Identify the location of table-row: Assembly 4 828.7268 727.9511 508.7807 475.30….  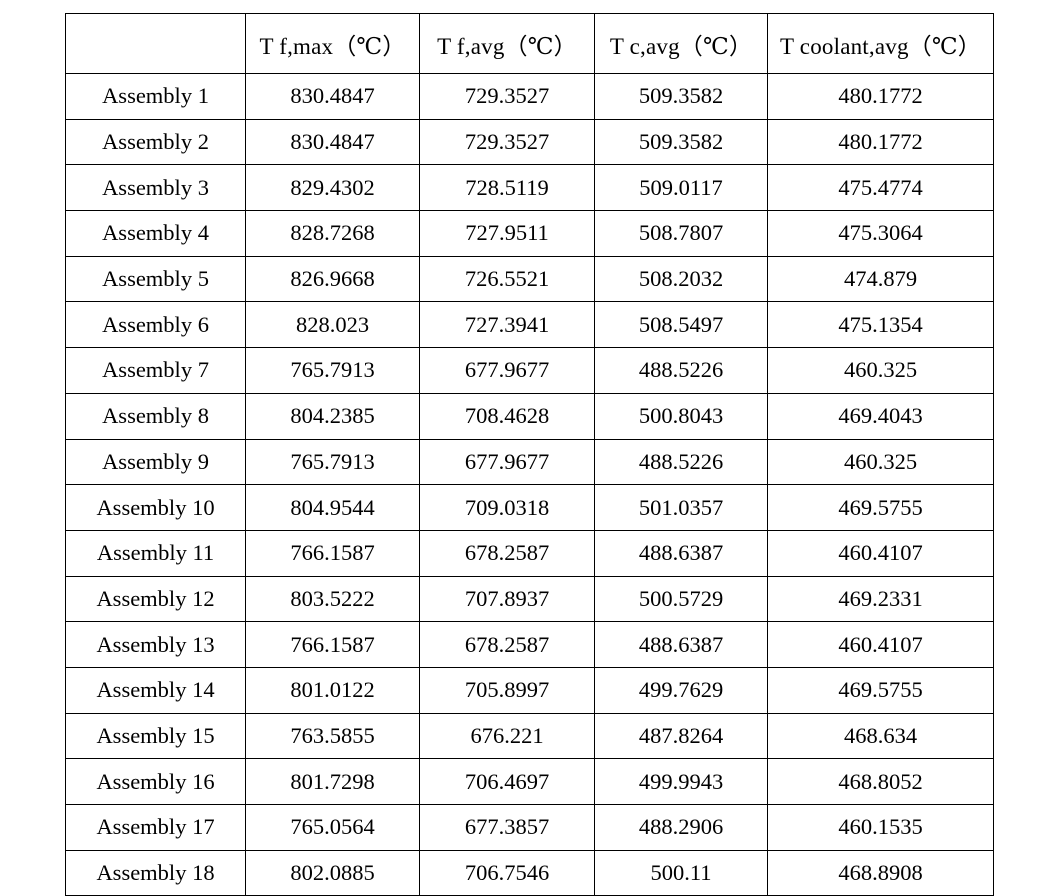
(529, 233).